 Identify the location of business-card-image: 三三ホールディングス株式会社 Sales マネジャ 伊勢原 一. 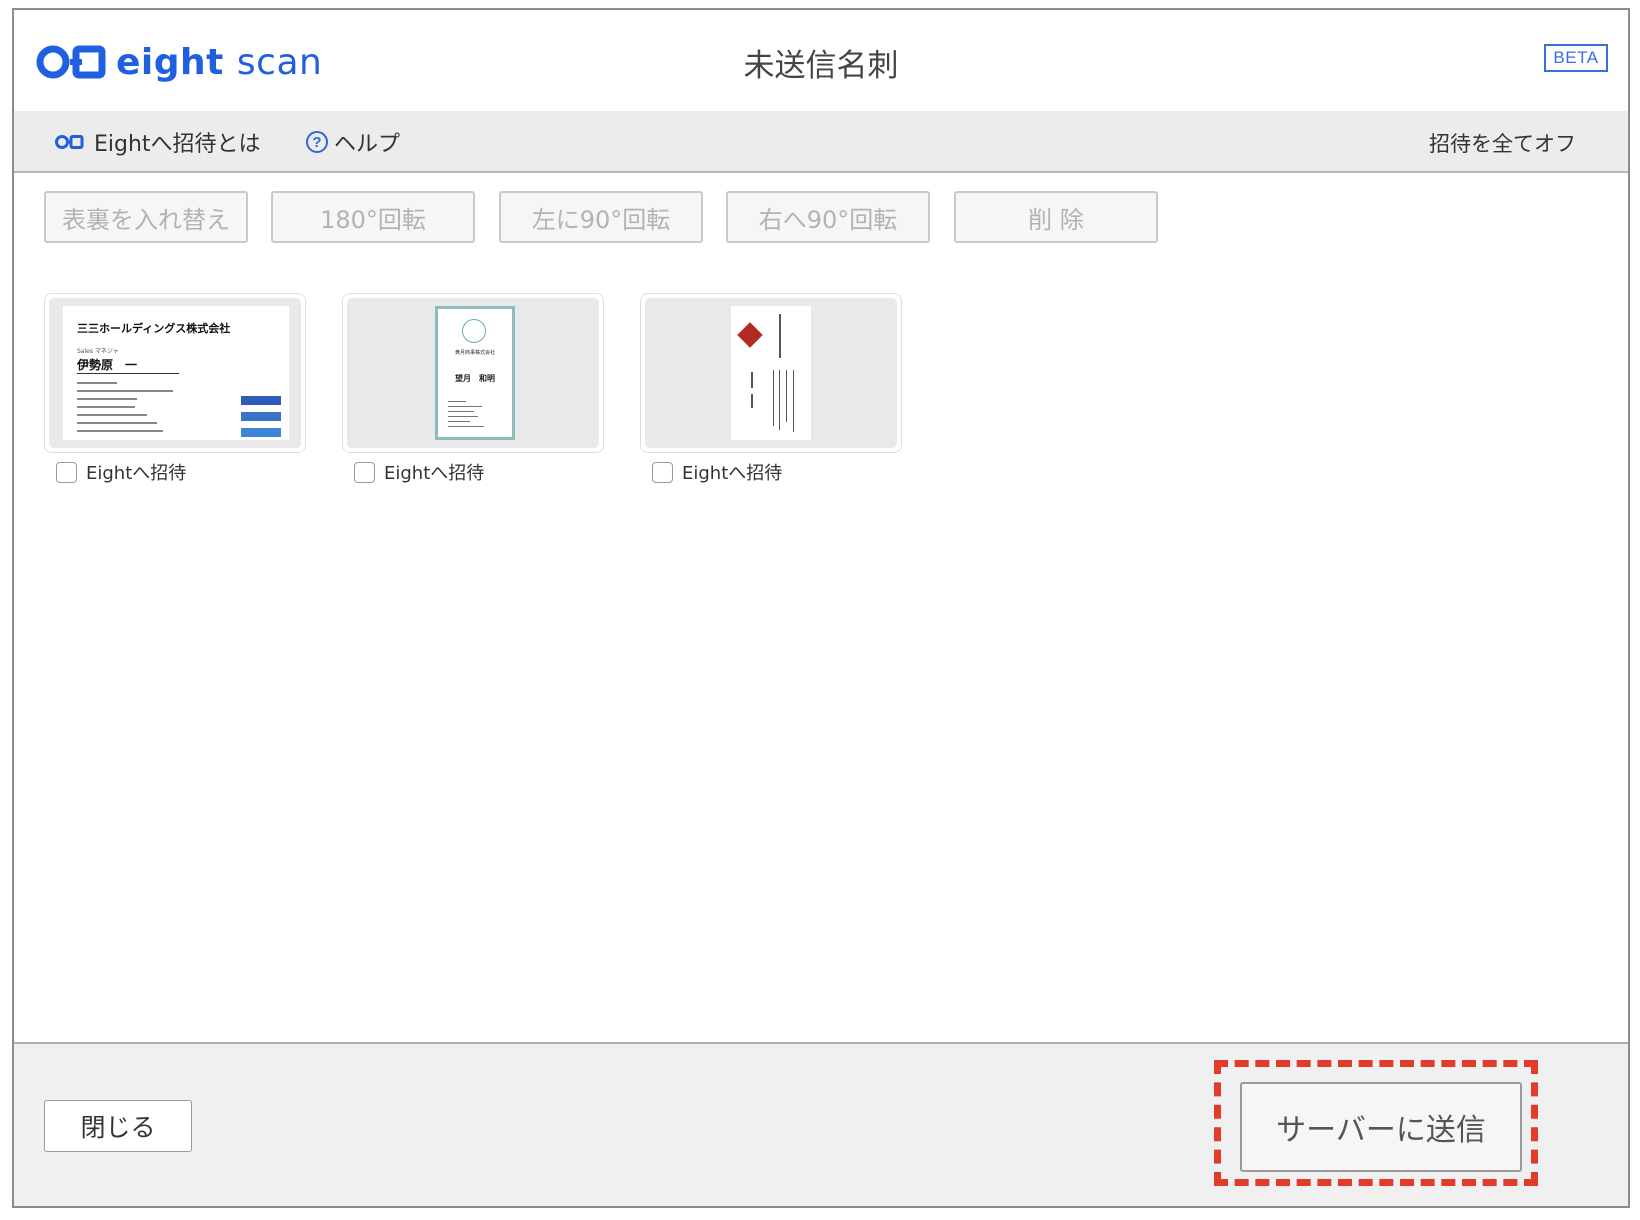
(176, 373).